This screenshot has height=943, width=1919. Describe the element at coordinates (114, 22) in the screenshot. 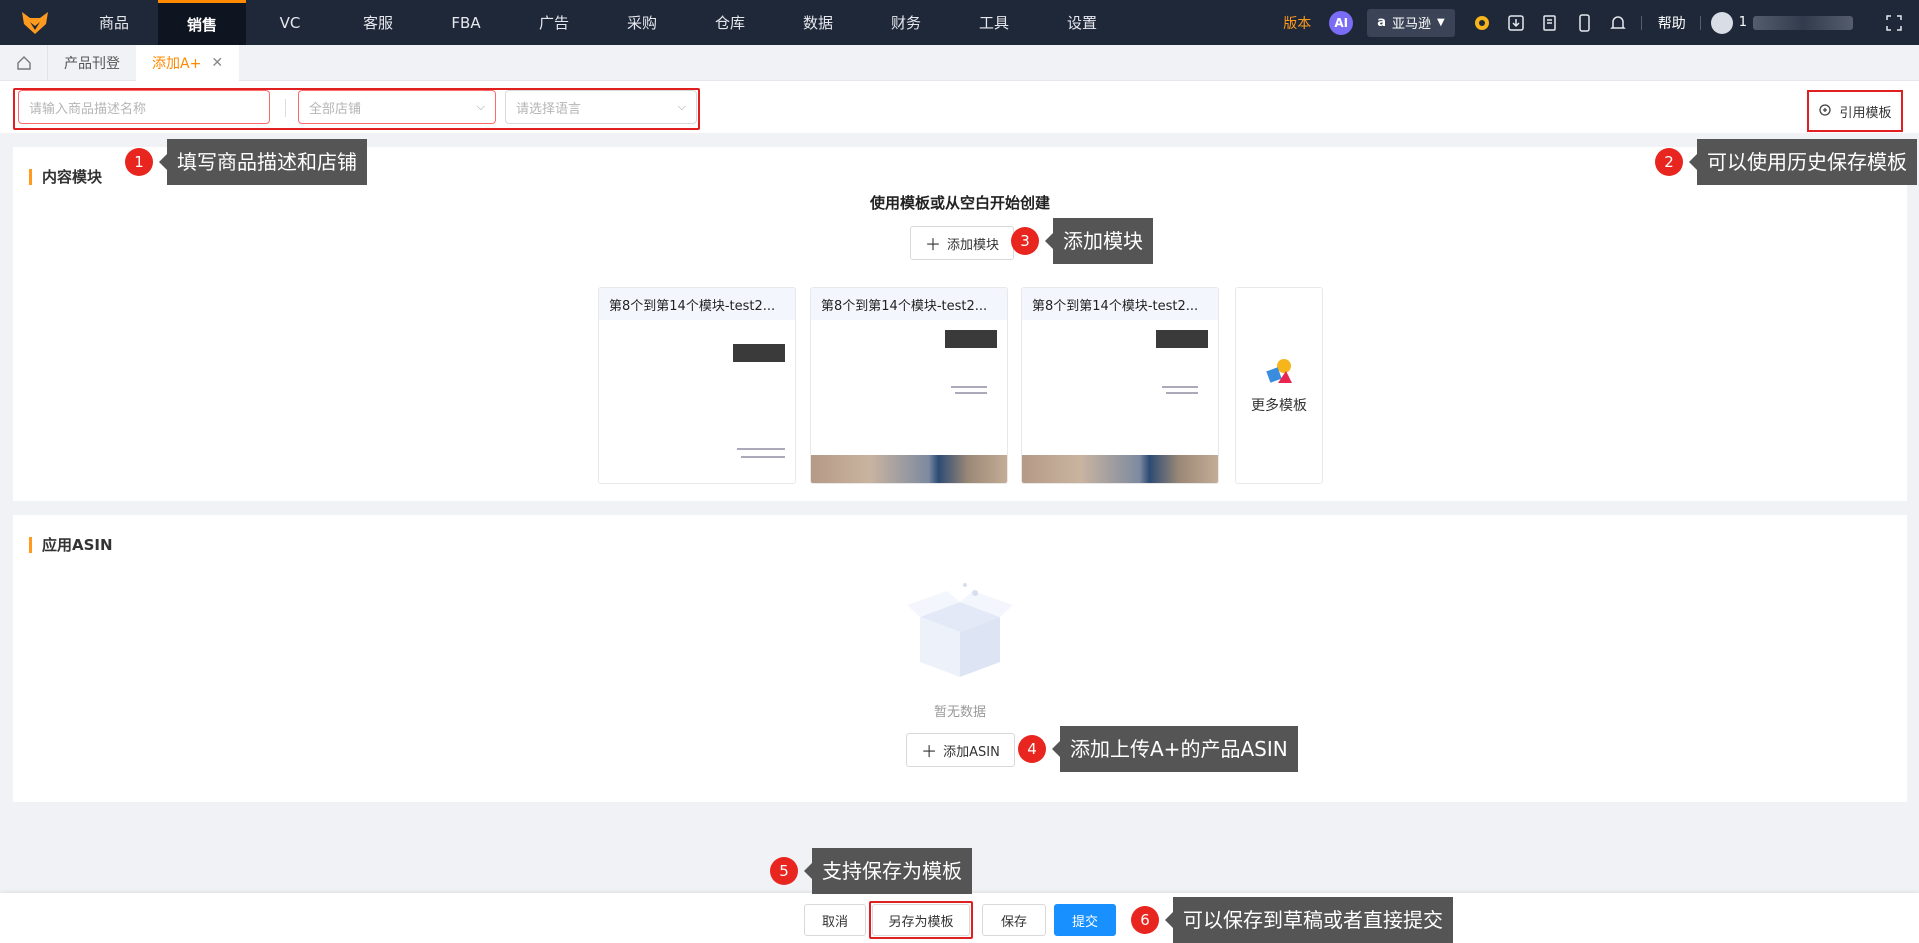

I see `nav-item-products: 商品` at that location.